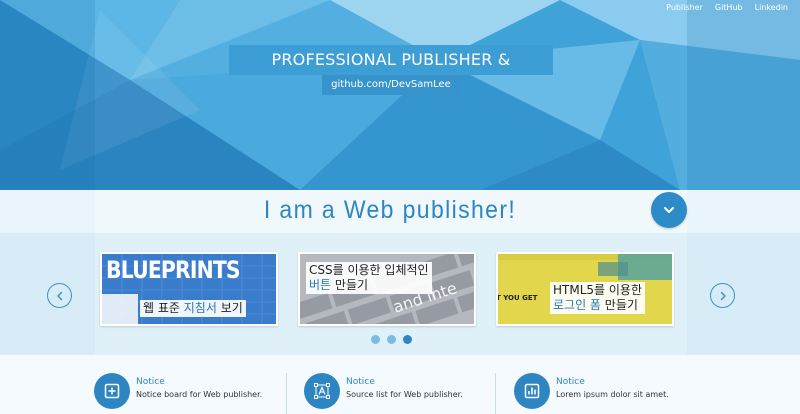 This screenshot has height=414, width=800. What do you see at coordinates (407, 339) in the screenshot?
I see `carousel-dot-3-active` at bounding box center [407, 339].